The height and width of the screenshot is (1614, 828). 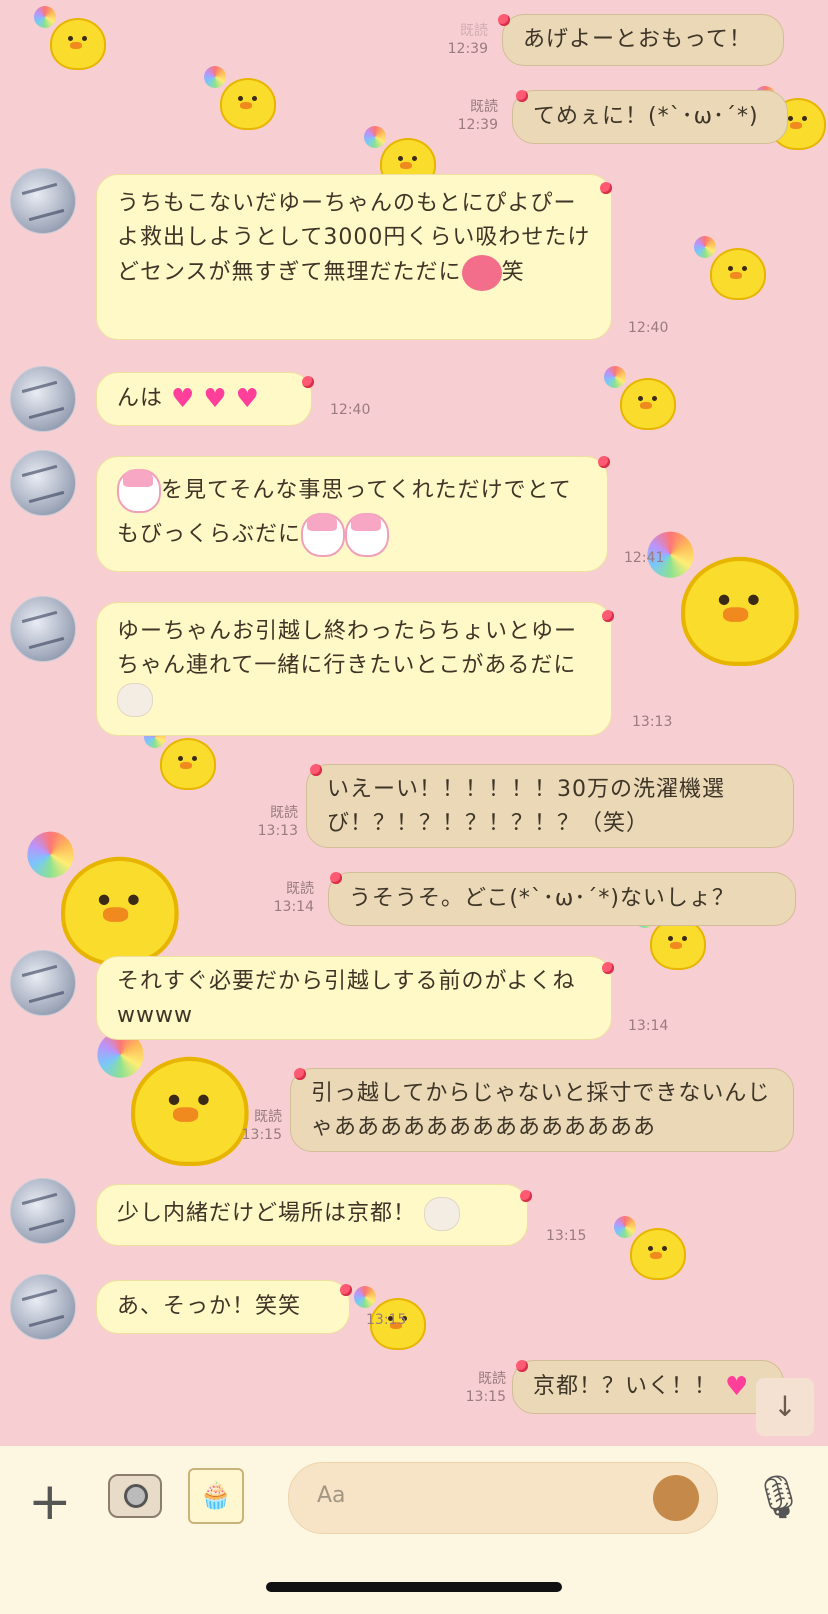 I want to click on message-bubble-outgoing: うそうそ。どこ(*`･ω･´*)ないしょ？, so click(x=562, y=899).